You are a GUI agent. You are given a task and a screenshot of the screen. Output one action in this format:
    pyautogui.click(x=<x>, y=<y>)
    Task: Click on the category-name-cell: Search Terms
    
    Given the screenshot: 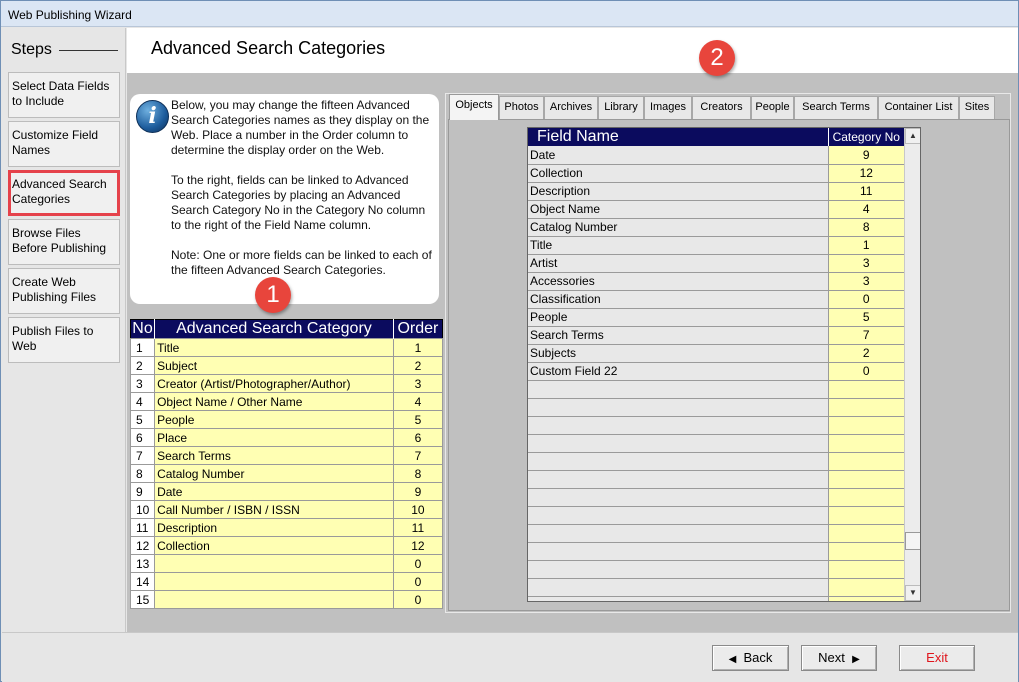 What is the action you would take?
    pyautogui.click(x=274, y=455)
    